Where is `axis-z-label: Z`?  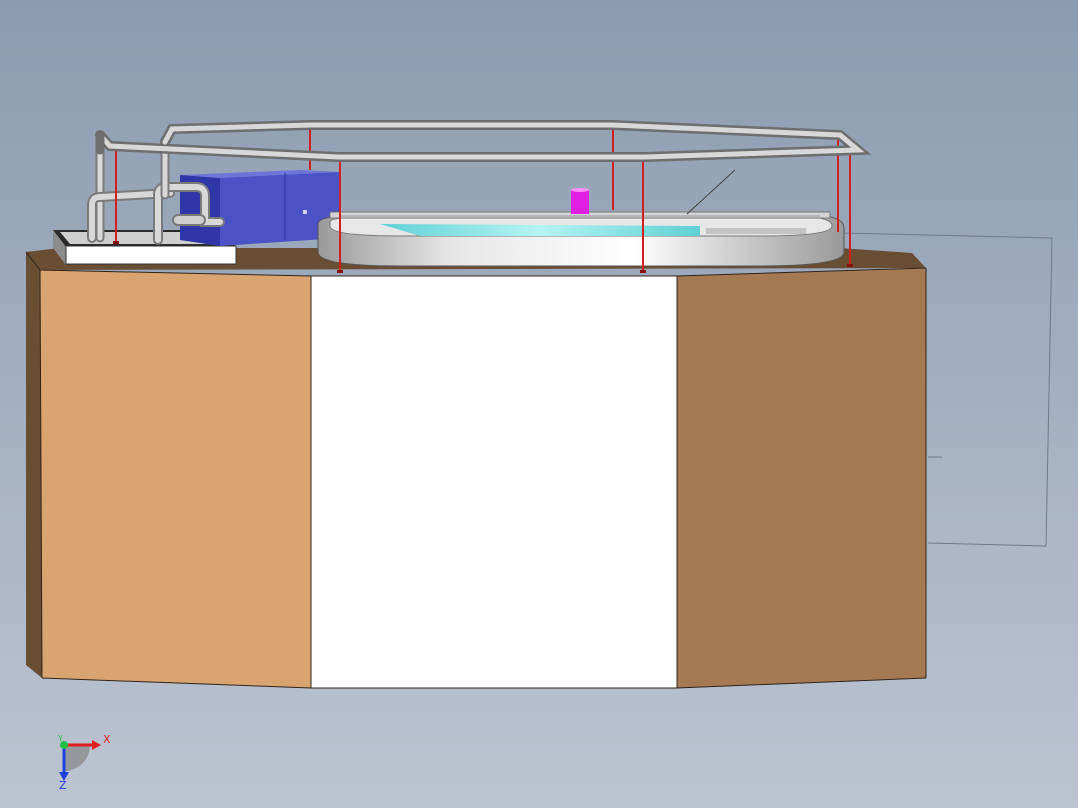 axis-z-label: Z is located at coordinates (63, 785).